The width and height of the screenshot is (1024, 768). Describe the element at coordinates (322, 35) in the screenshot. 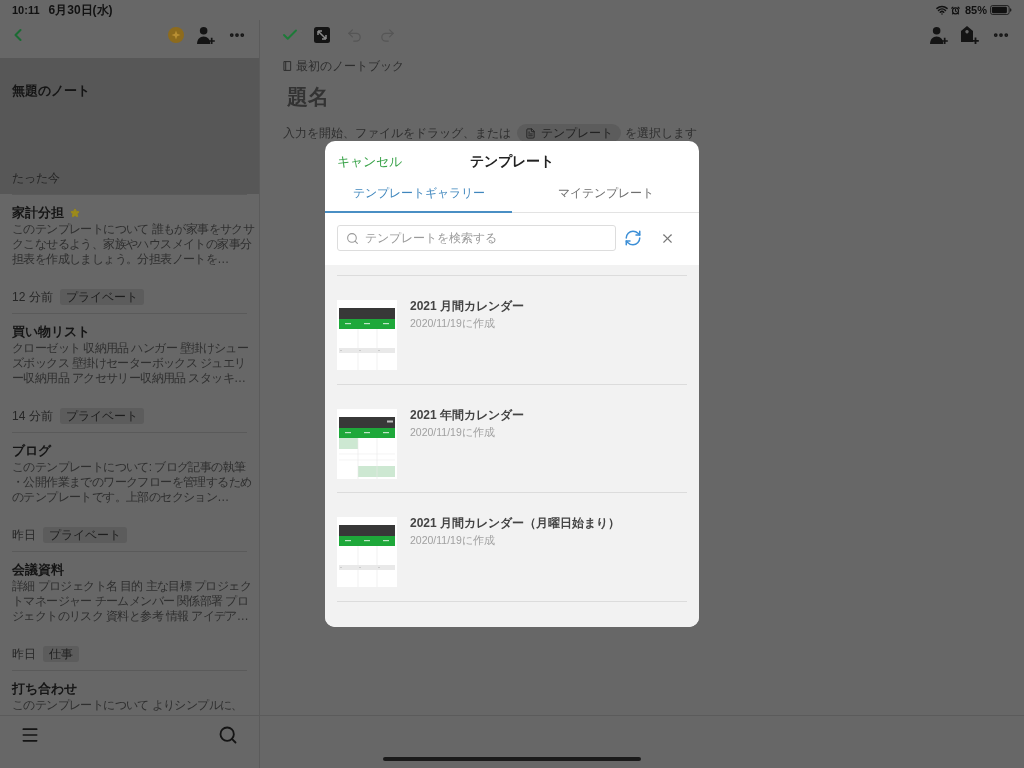

I see `expand-icon` at that location.